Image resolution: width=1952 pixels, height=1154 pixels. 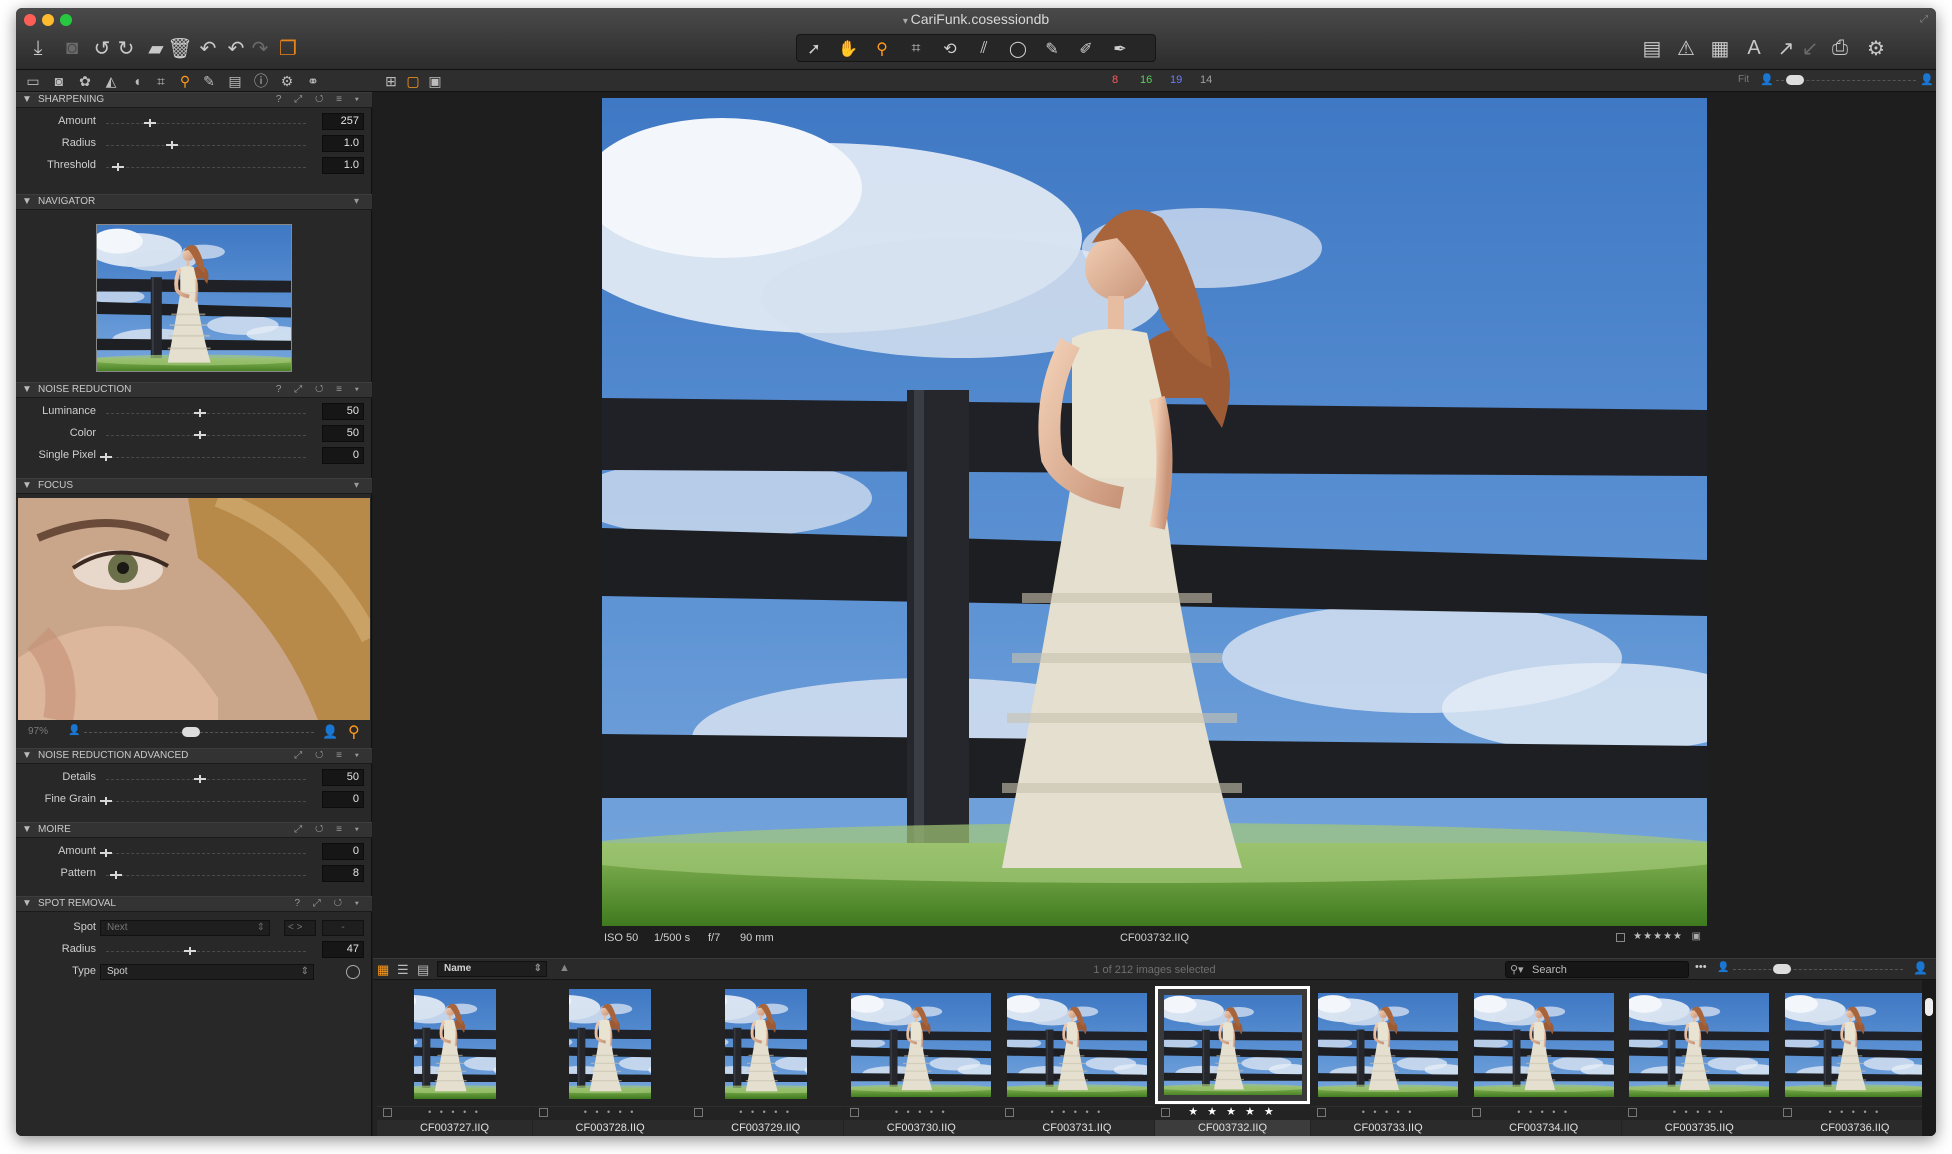 What do you see at coordinates (916, 49) in the screenshot?
I see `crop-icon: ⌗` at bounding box center [916, 49].